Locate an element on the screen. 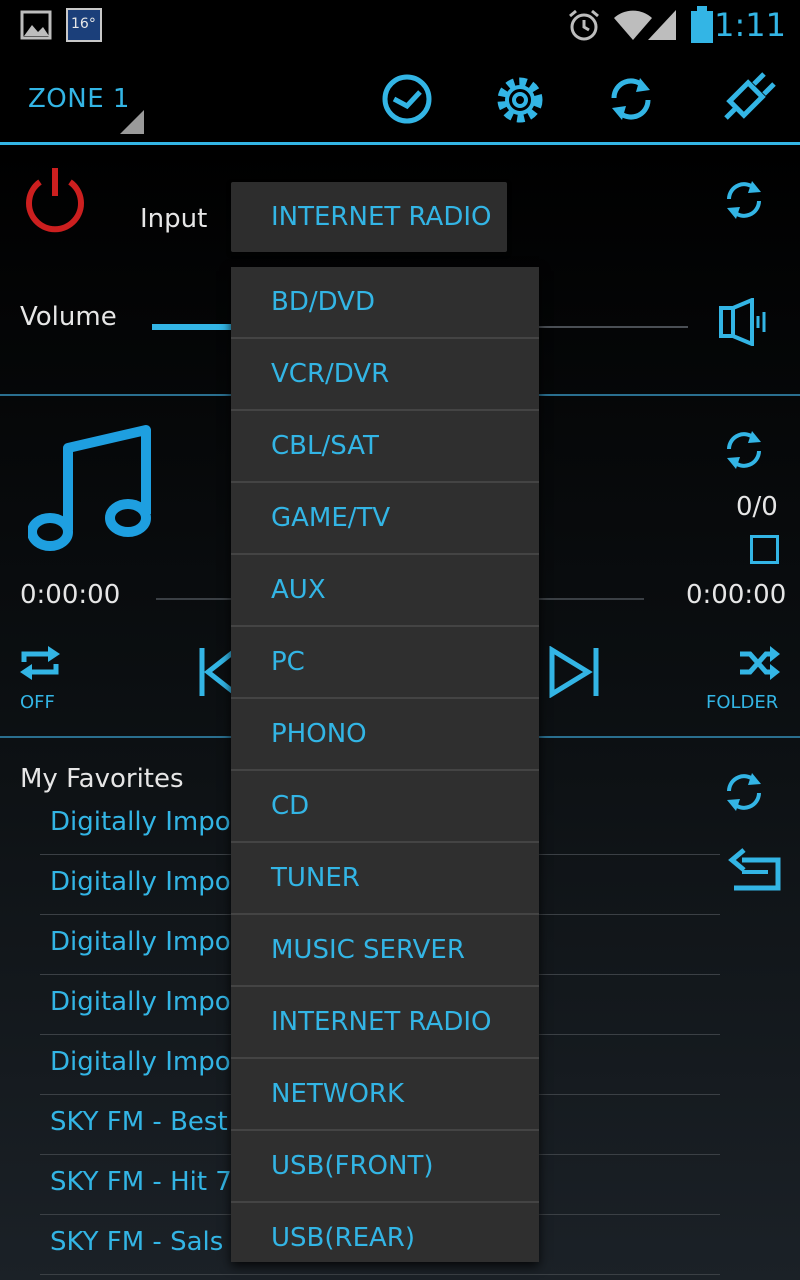 The width and height of the screenshot is (800, 1280). shuffle-label: FOLDER is located at coordinates (742, 702).